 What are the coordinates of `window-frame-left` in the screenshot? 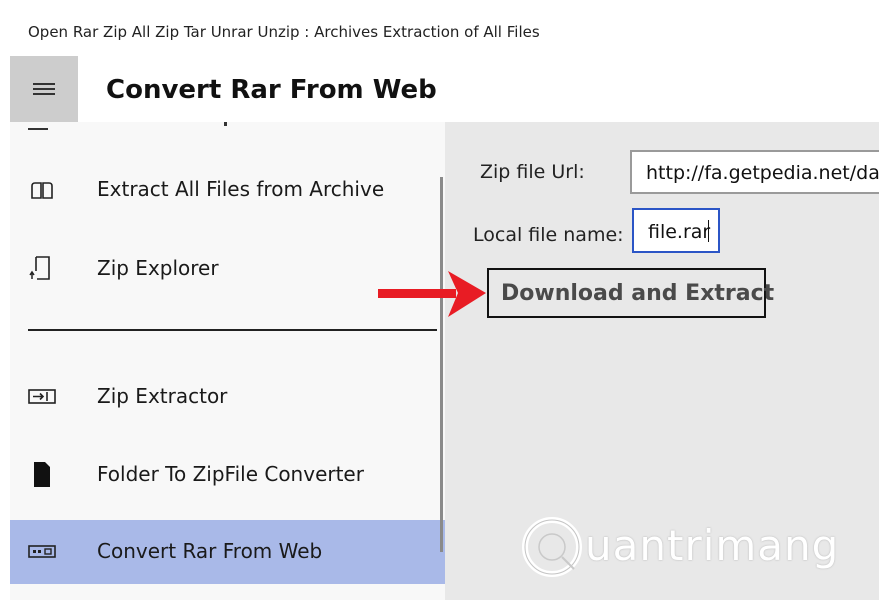 It's located at (5, 305).